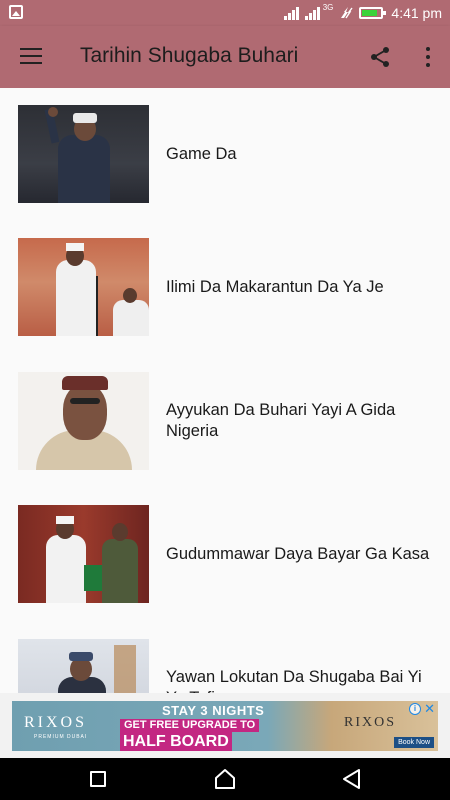 The height and width of the screenshot is (800, 450). What do you see at coordinates (61, 737) in the screenshot?
I see `ad-brand-left-sub: PREMIUM DUBAI` at bounding box center [61, 737].